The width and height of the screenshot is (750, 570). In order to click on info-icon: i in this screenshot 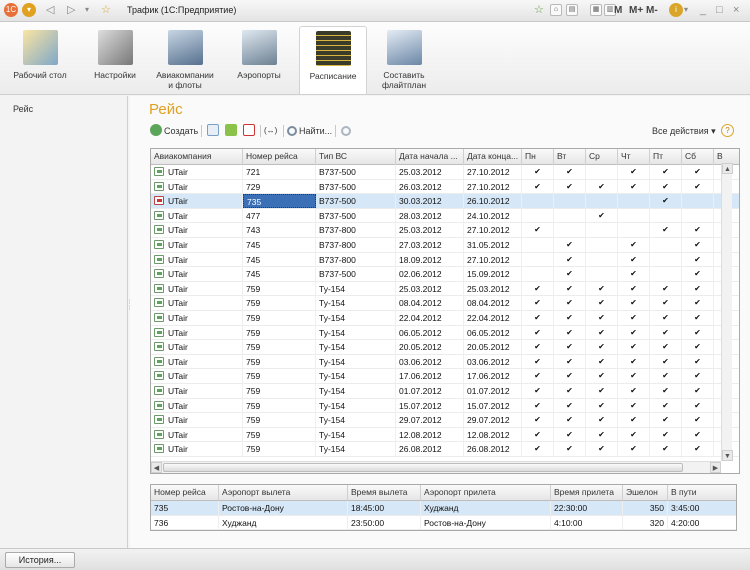, I will do `click(676, 10)`.